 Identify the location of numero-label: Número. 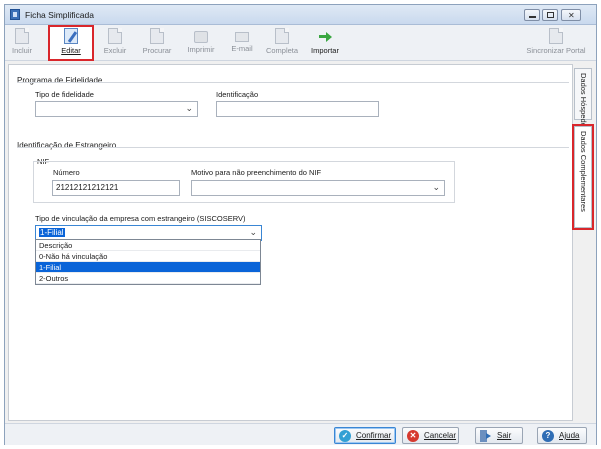
(66, 172).